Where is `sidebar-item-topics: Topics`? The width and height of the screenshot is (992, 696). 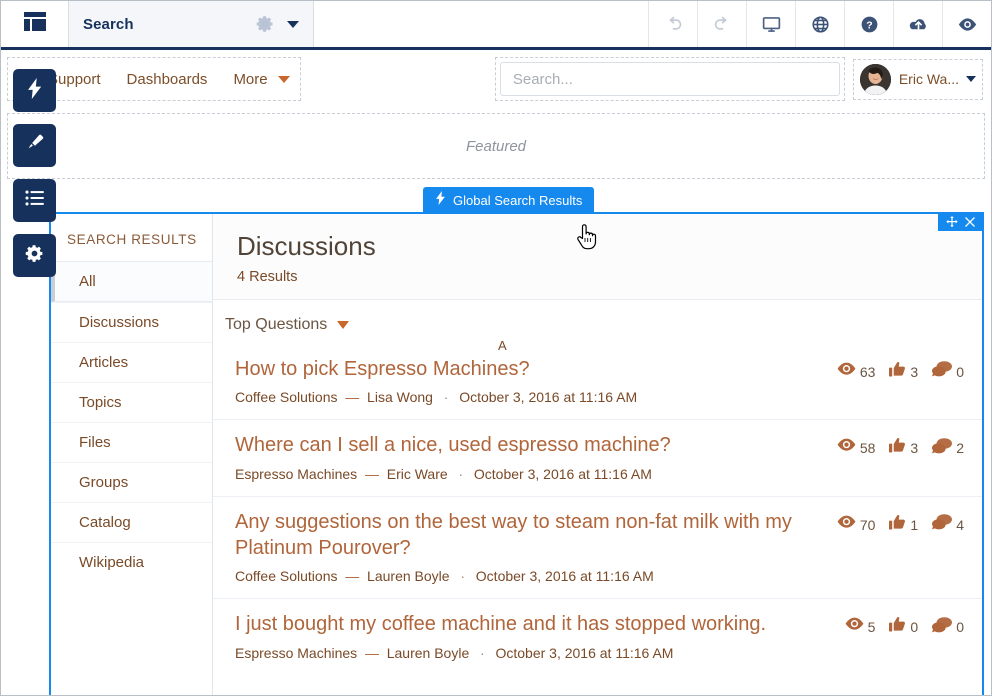 sidebar-item-topics: Topics is located at coordinates (131, 402).